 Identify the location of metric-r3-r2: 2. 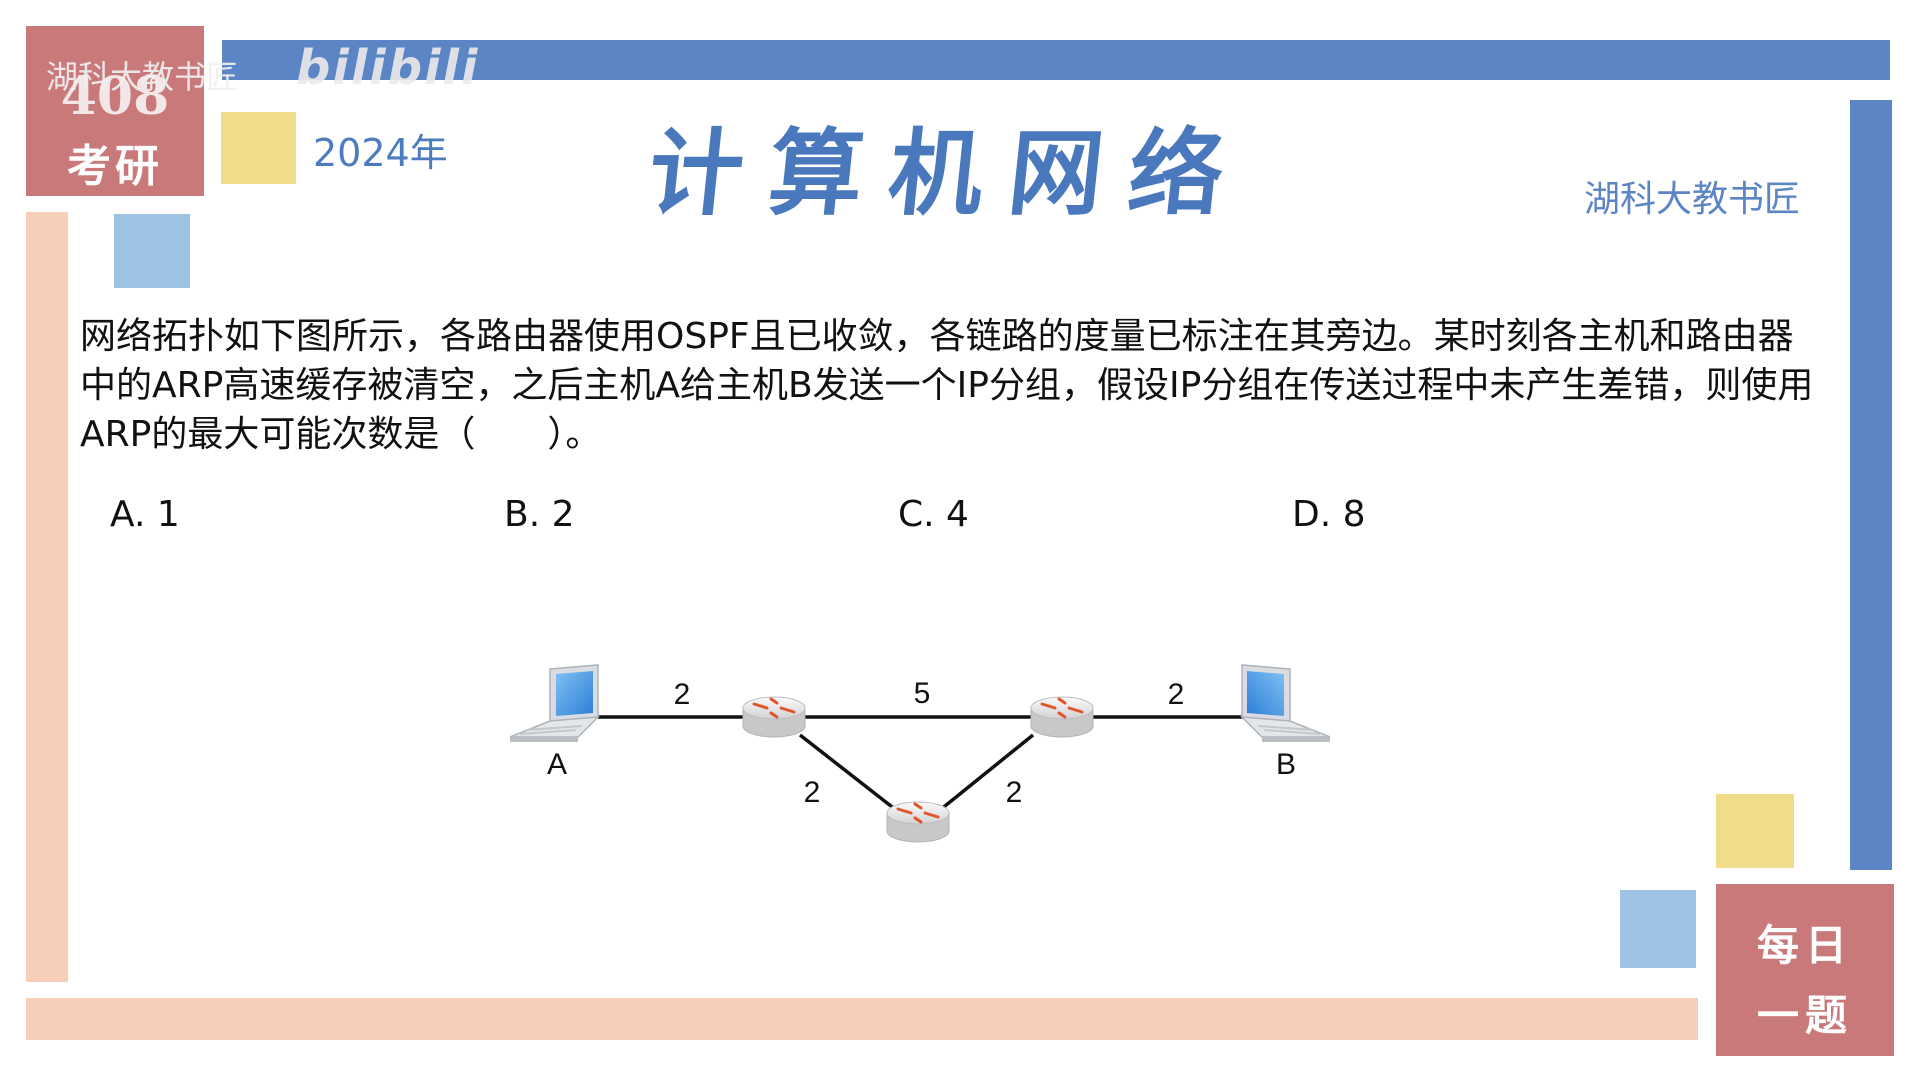
(1014, 792).